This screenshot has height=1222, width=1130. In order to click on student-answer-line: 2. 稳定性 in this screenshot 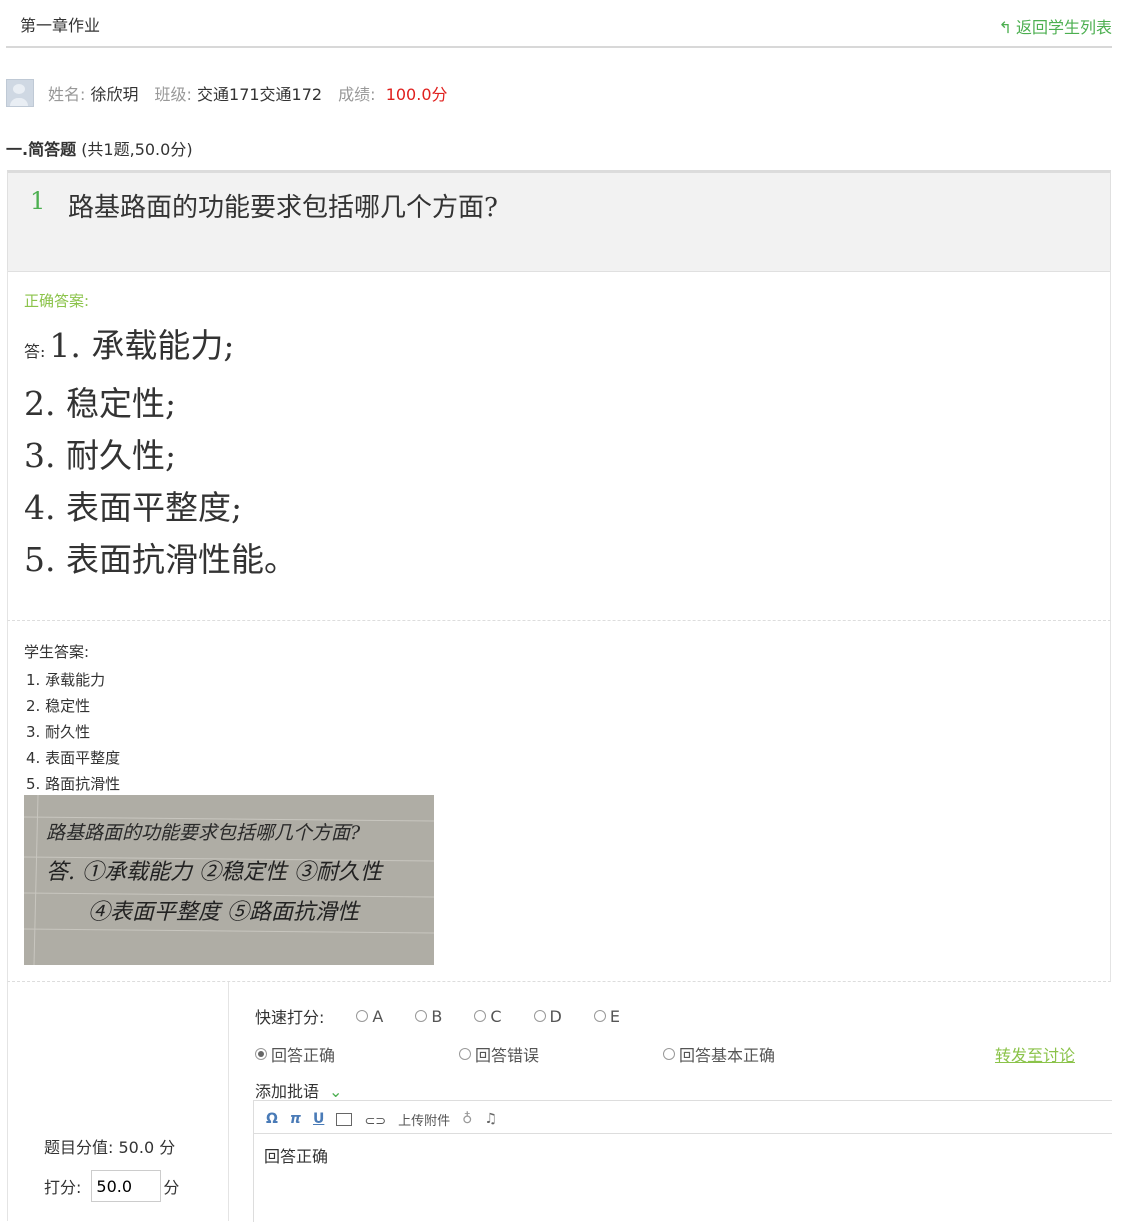, I will do `click(58, 706)`.